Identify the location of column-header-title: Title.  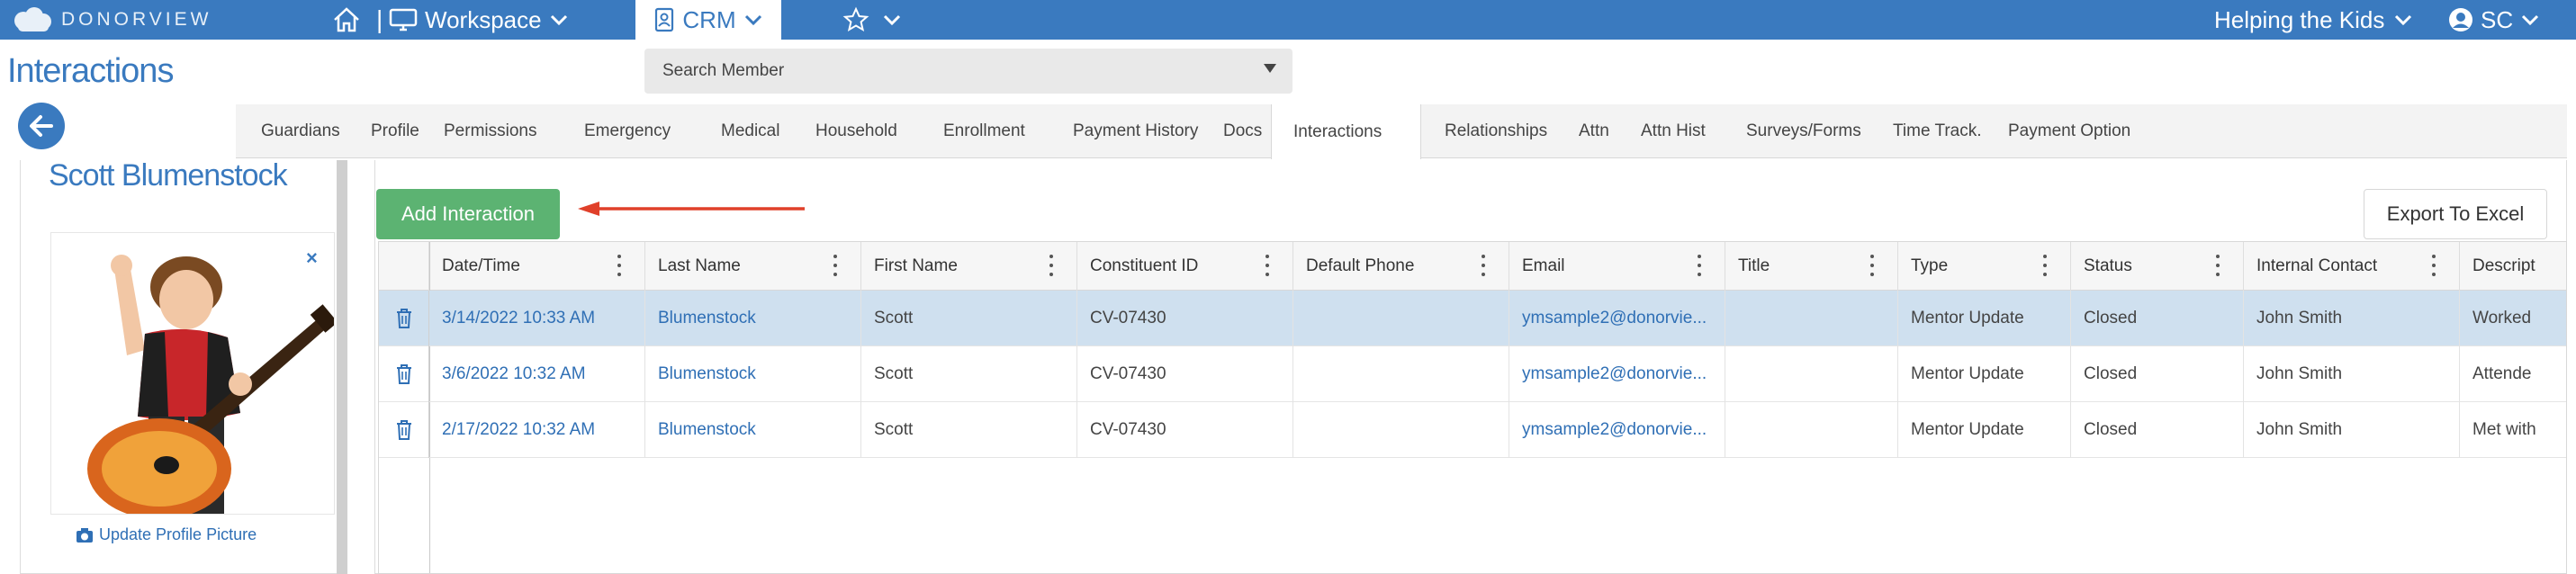
(1811, 266).